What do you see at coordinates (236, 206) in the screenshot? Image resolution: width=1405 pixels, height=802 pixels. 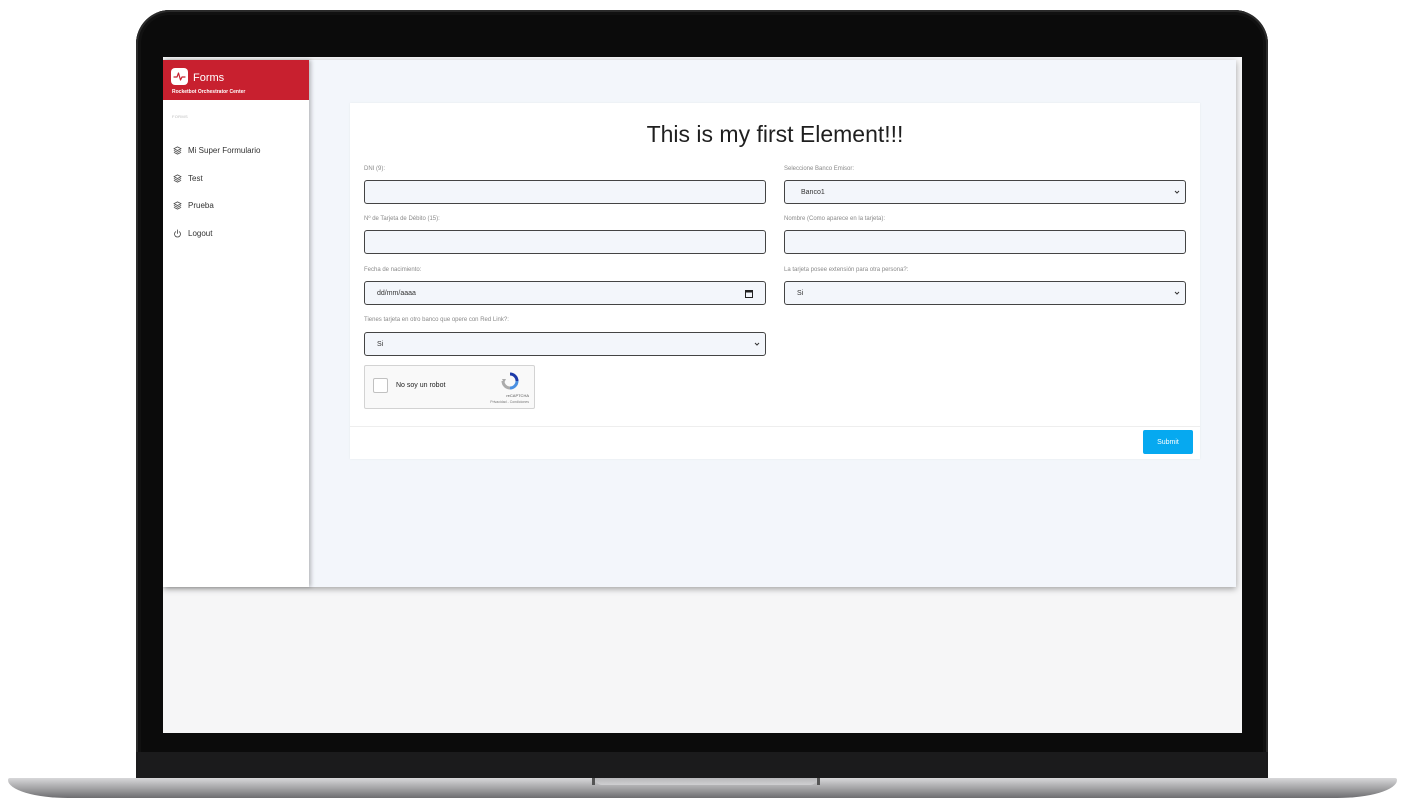 I see `sidebar-item-prueba: Prueba` at bounding box center [236, 206].